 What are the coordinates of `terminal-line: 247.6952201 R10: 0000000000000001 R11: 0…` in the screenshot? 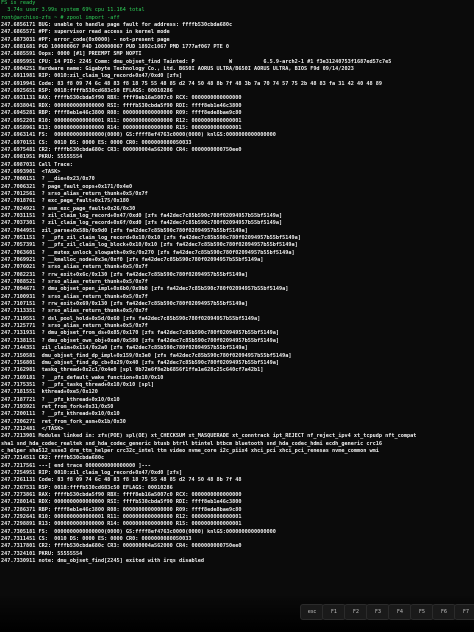 It's located at (121, 120).